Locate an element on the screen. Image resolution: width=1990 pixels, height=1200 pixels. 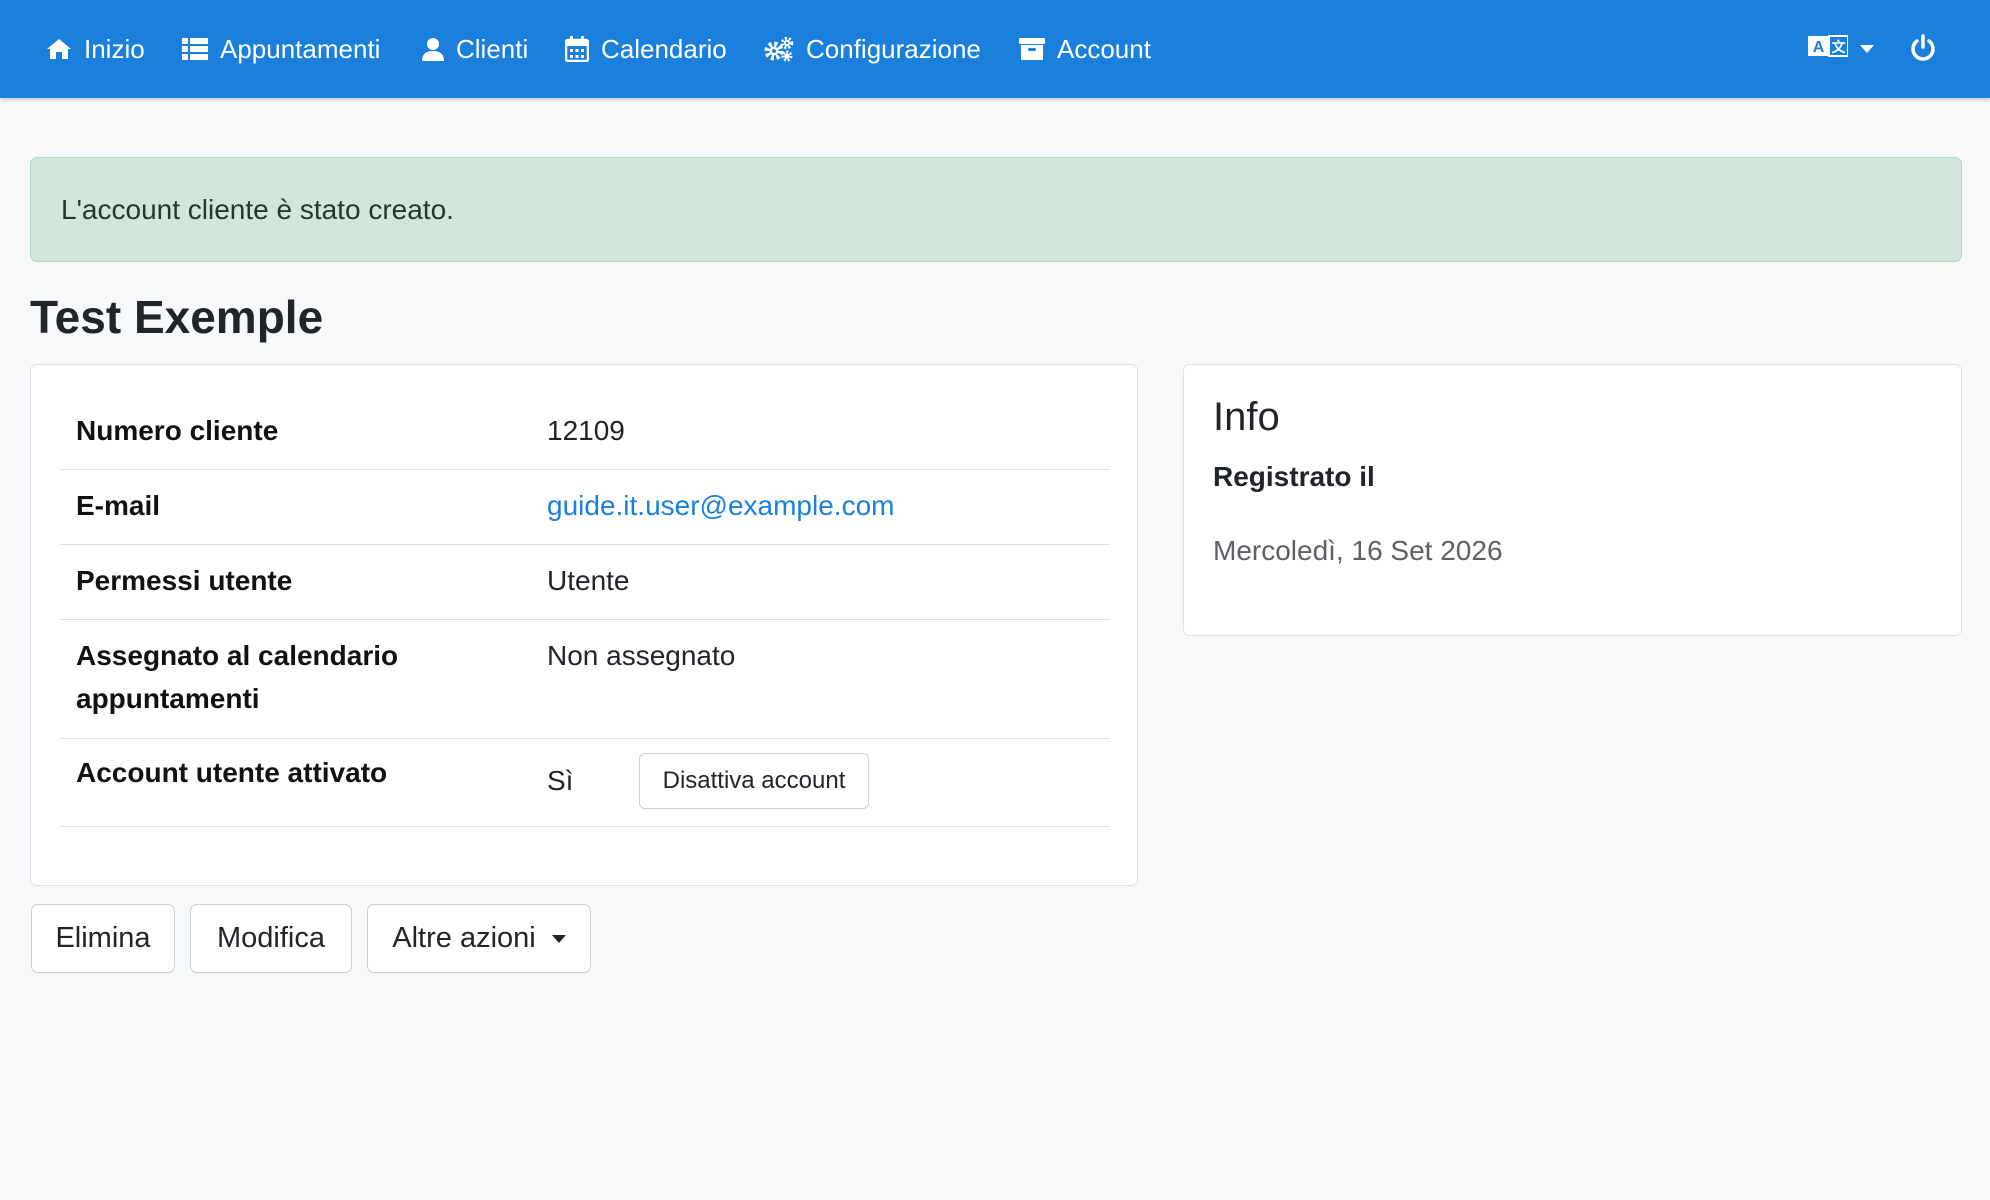
nav-item-label: Appuntamenti is located at coordinates (300, 48).